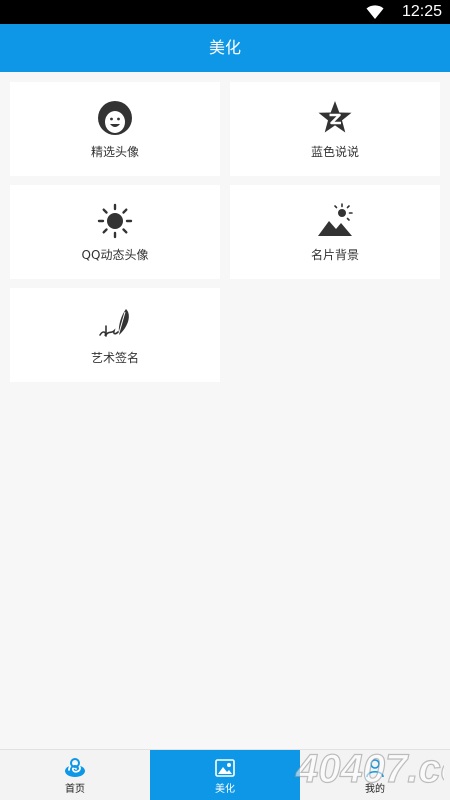 This screenshot has height=800, width=450. Describe the element at coordinates (115, 221) in the screenshot. I see `sun-icon` at that location.